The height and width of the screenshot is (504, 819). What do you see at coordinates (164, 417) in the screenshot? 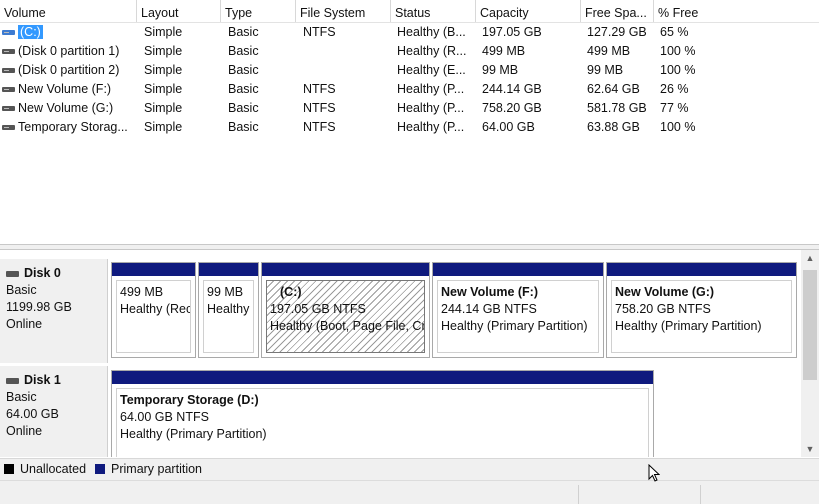
I see `partition-size: 64.00 GB NTFS` at bounding box center [164, 417].